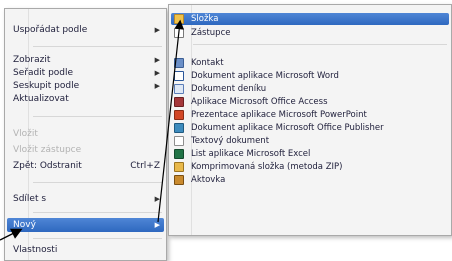 This screenshot has width=452, height=261. What do you see at coordinates (85, 86) in the screenshot?
I see `menu-item-seskupit-podle: Seskupit podle ▶` at bounding box center [85, 86].